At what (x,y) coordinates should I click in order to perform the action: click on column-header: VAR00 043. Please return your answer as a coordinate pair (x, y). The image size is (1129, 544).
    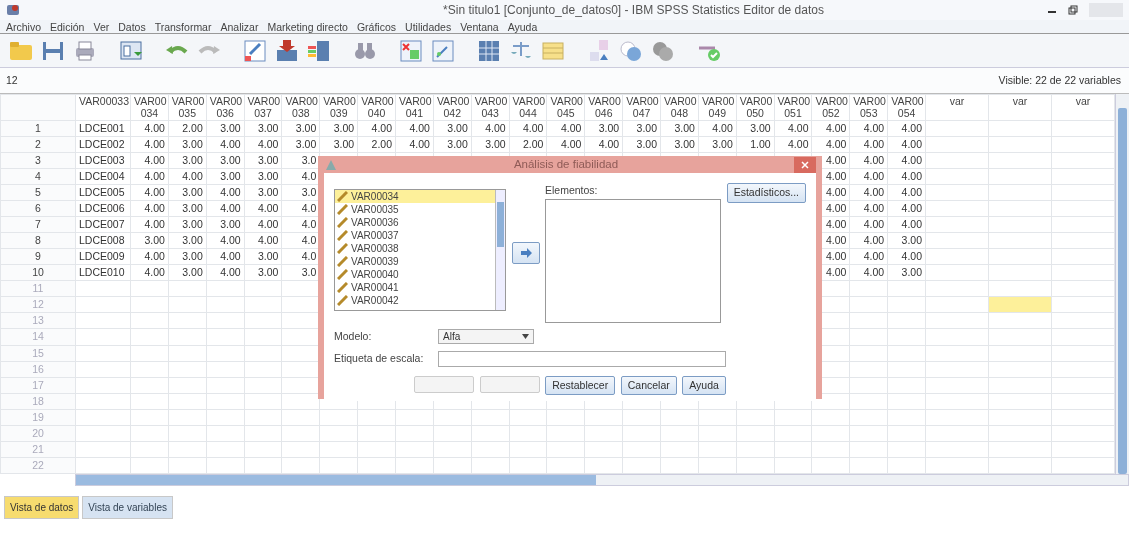
    Looking at the image, I should click on (490, 107).